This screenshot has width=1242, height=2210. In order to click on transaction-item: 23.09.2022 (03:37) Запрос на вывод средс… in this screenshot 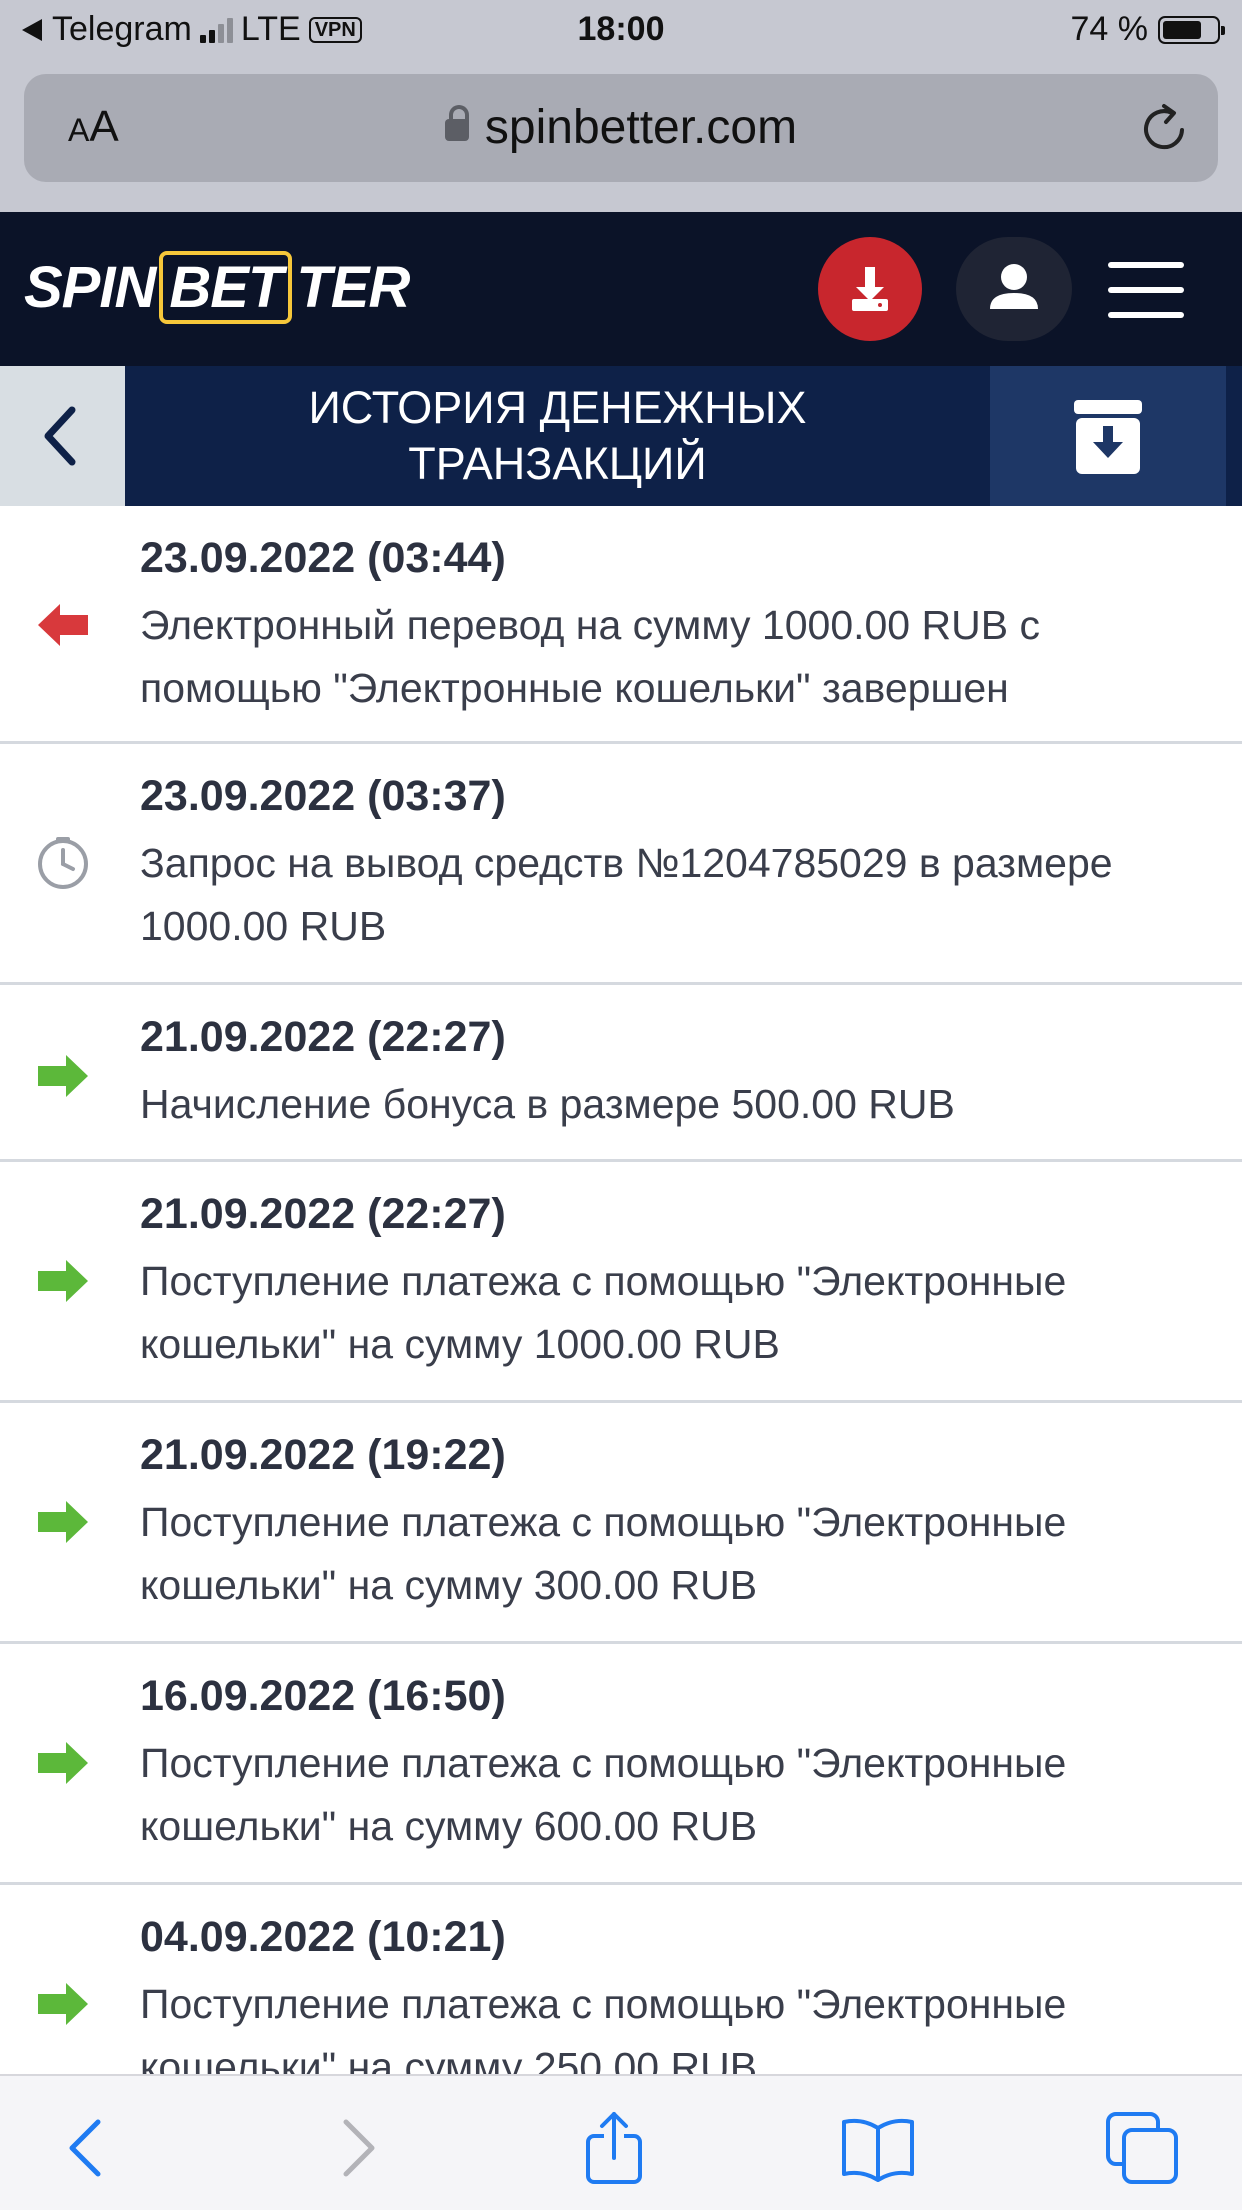, I will do `click(621, 864)`.